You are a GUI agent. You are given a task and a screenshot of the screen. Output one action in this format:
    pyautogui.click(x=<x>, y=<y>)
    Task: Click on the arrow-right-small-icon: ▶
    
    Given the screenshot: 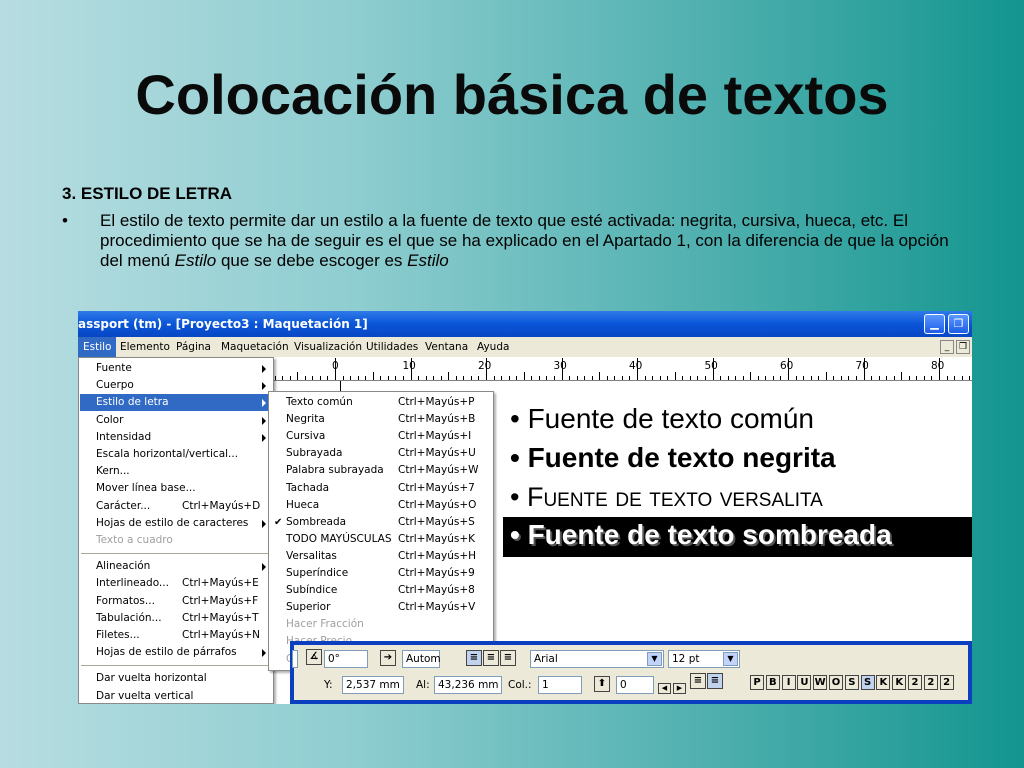 What is the action you would take?
    pyautogui.click(x=679, y=688)
    